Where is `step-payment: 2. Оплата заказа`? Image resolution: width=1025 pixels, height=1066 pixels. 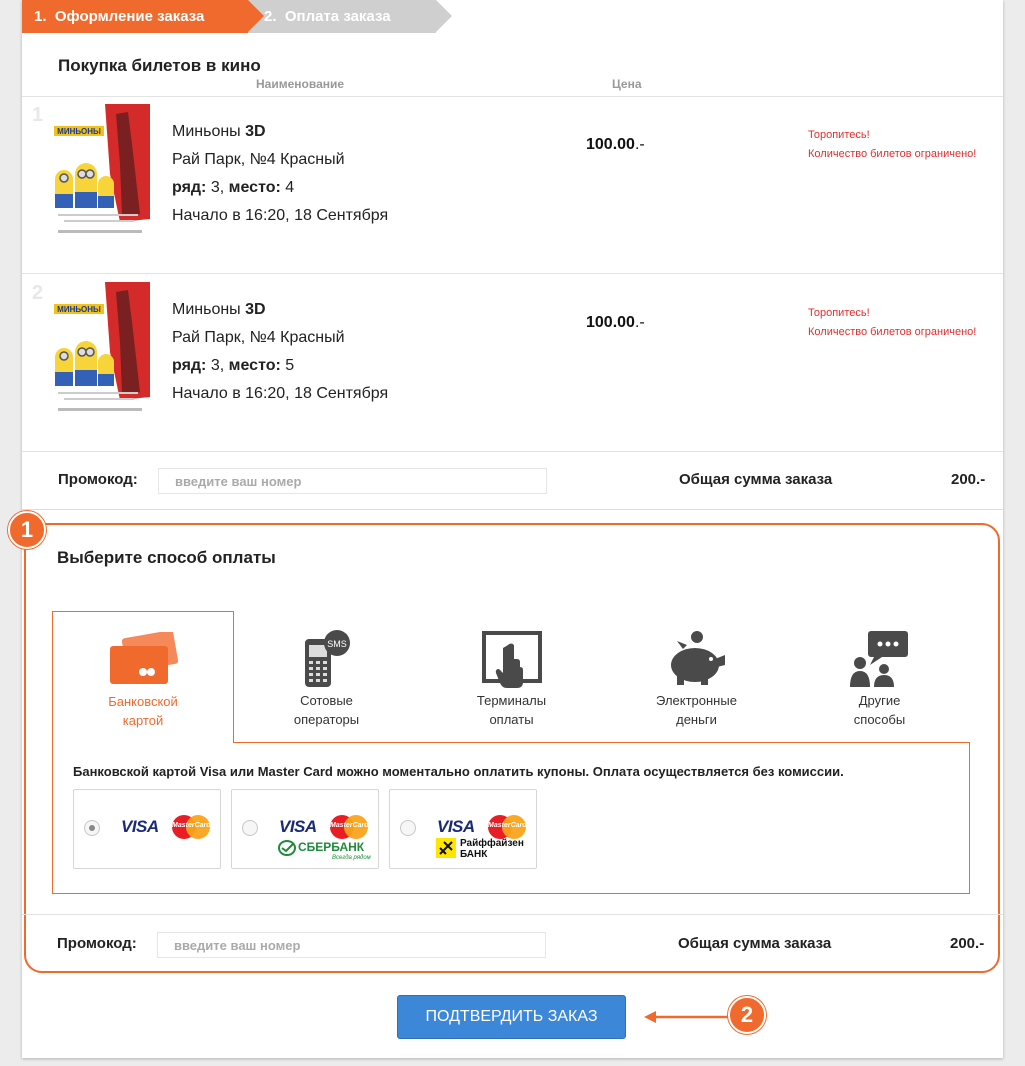 step-payment: 2. Оплата заказа is located at coordinates (350, 16).